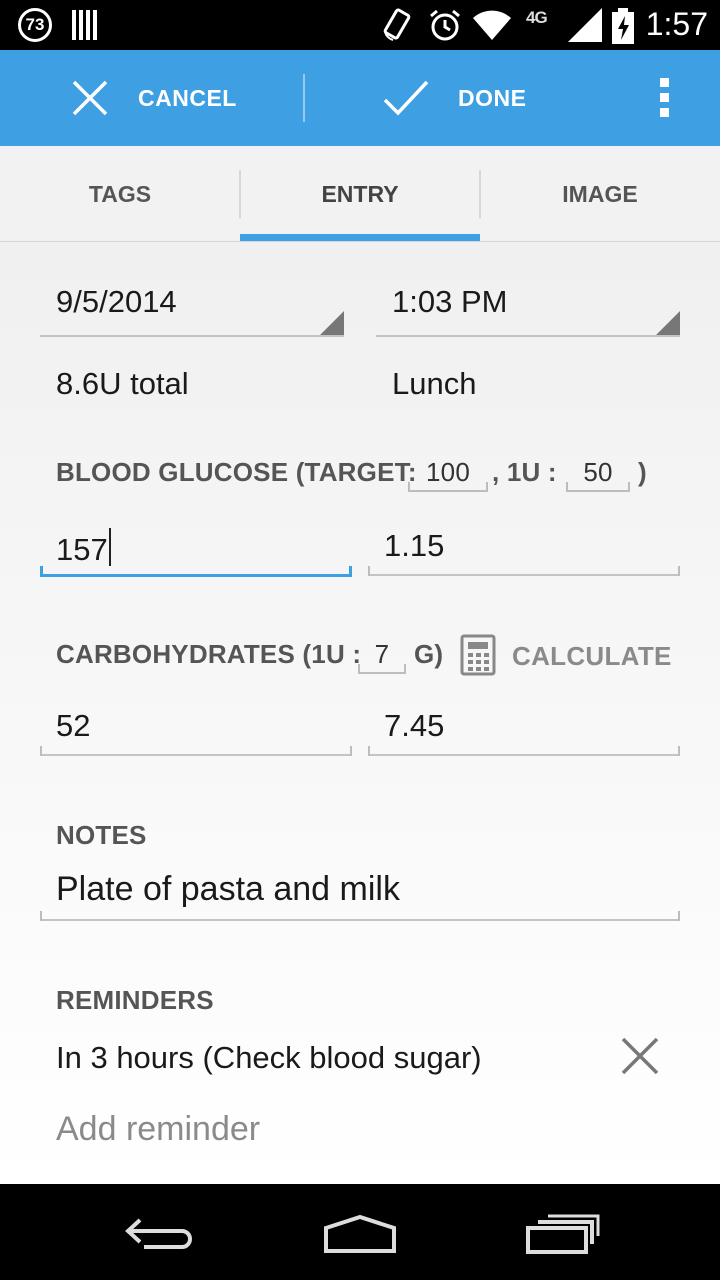 This screenshot has width=720, height=1280. I want to click on glucose-target-value: 100, so click(448, 472).